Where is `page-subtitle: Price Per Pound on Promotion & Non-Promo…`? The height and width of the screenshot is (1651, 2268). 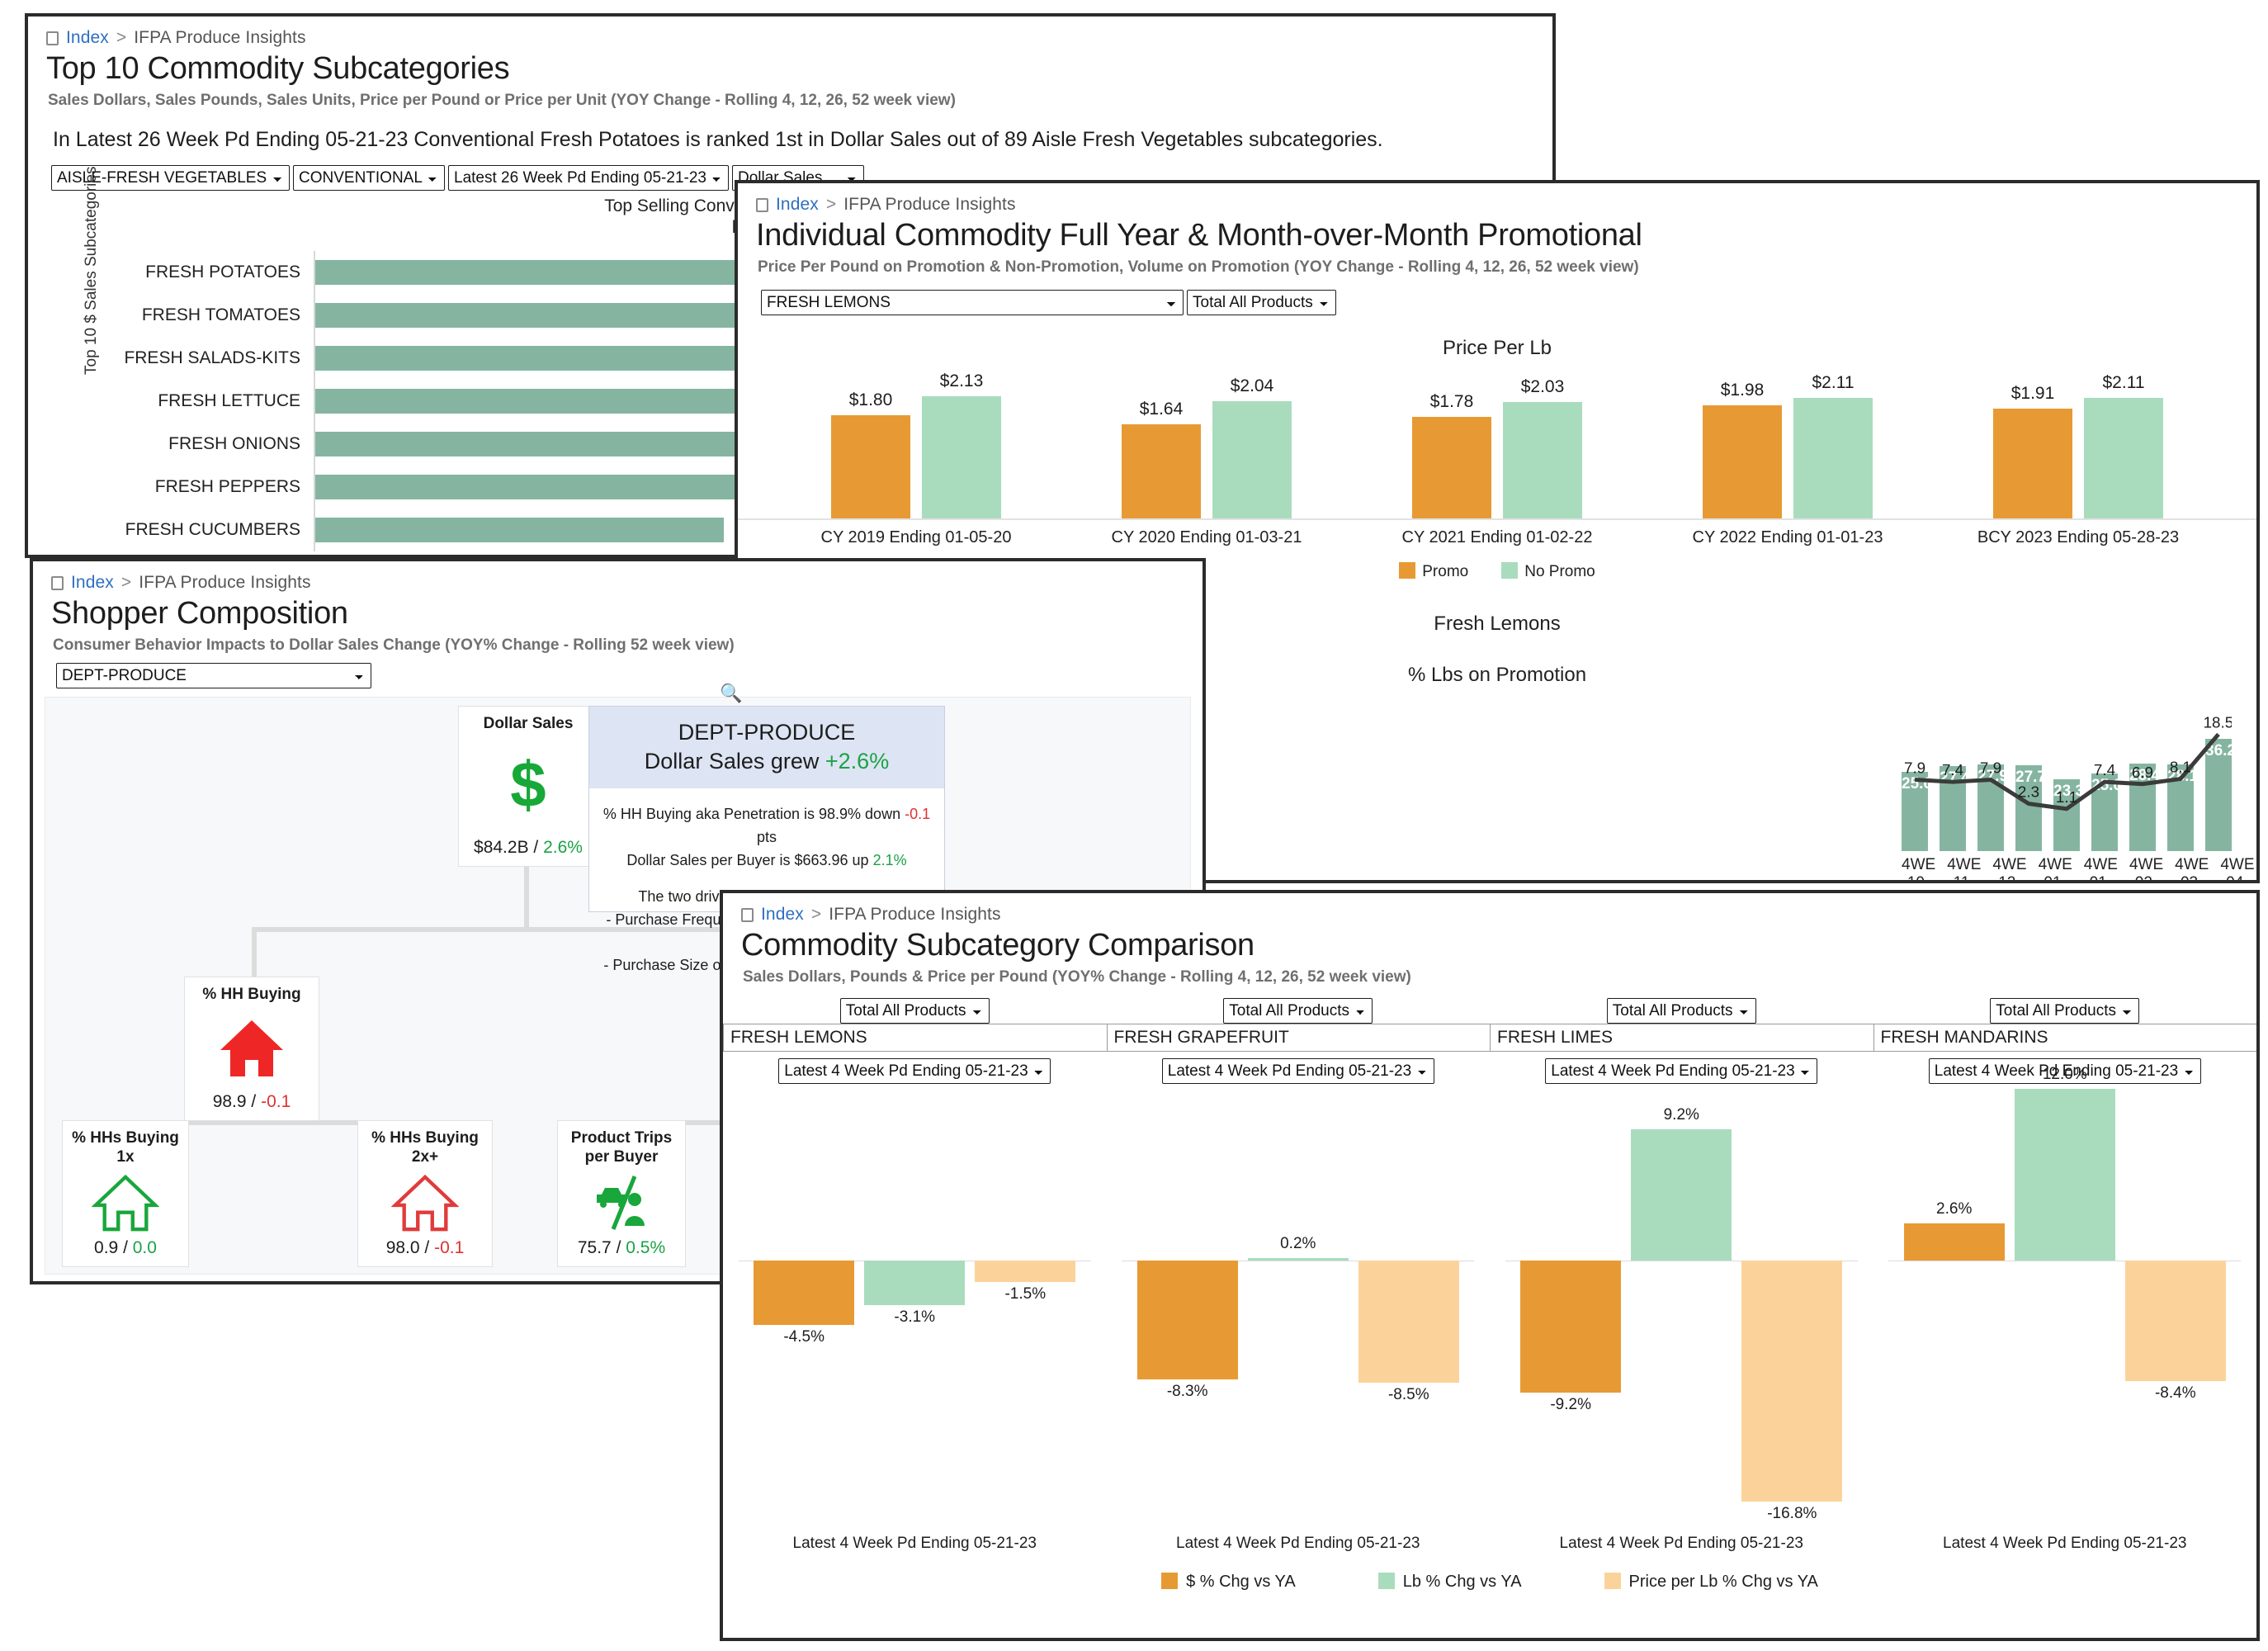
page-subtitle: Price Per Pound on Promotion & Non-Promo… is located at coordinates (1199, 267).